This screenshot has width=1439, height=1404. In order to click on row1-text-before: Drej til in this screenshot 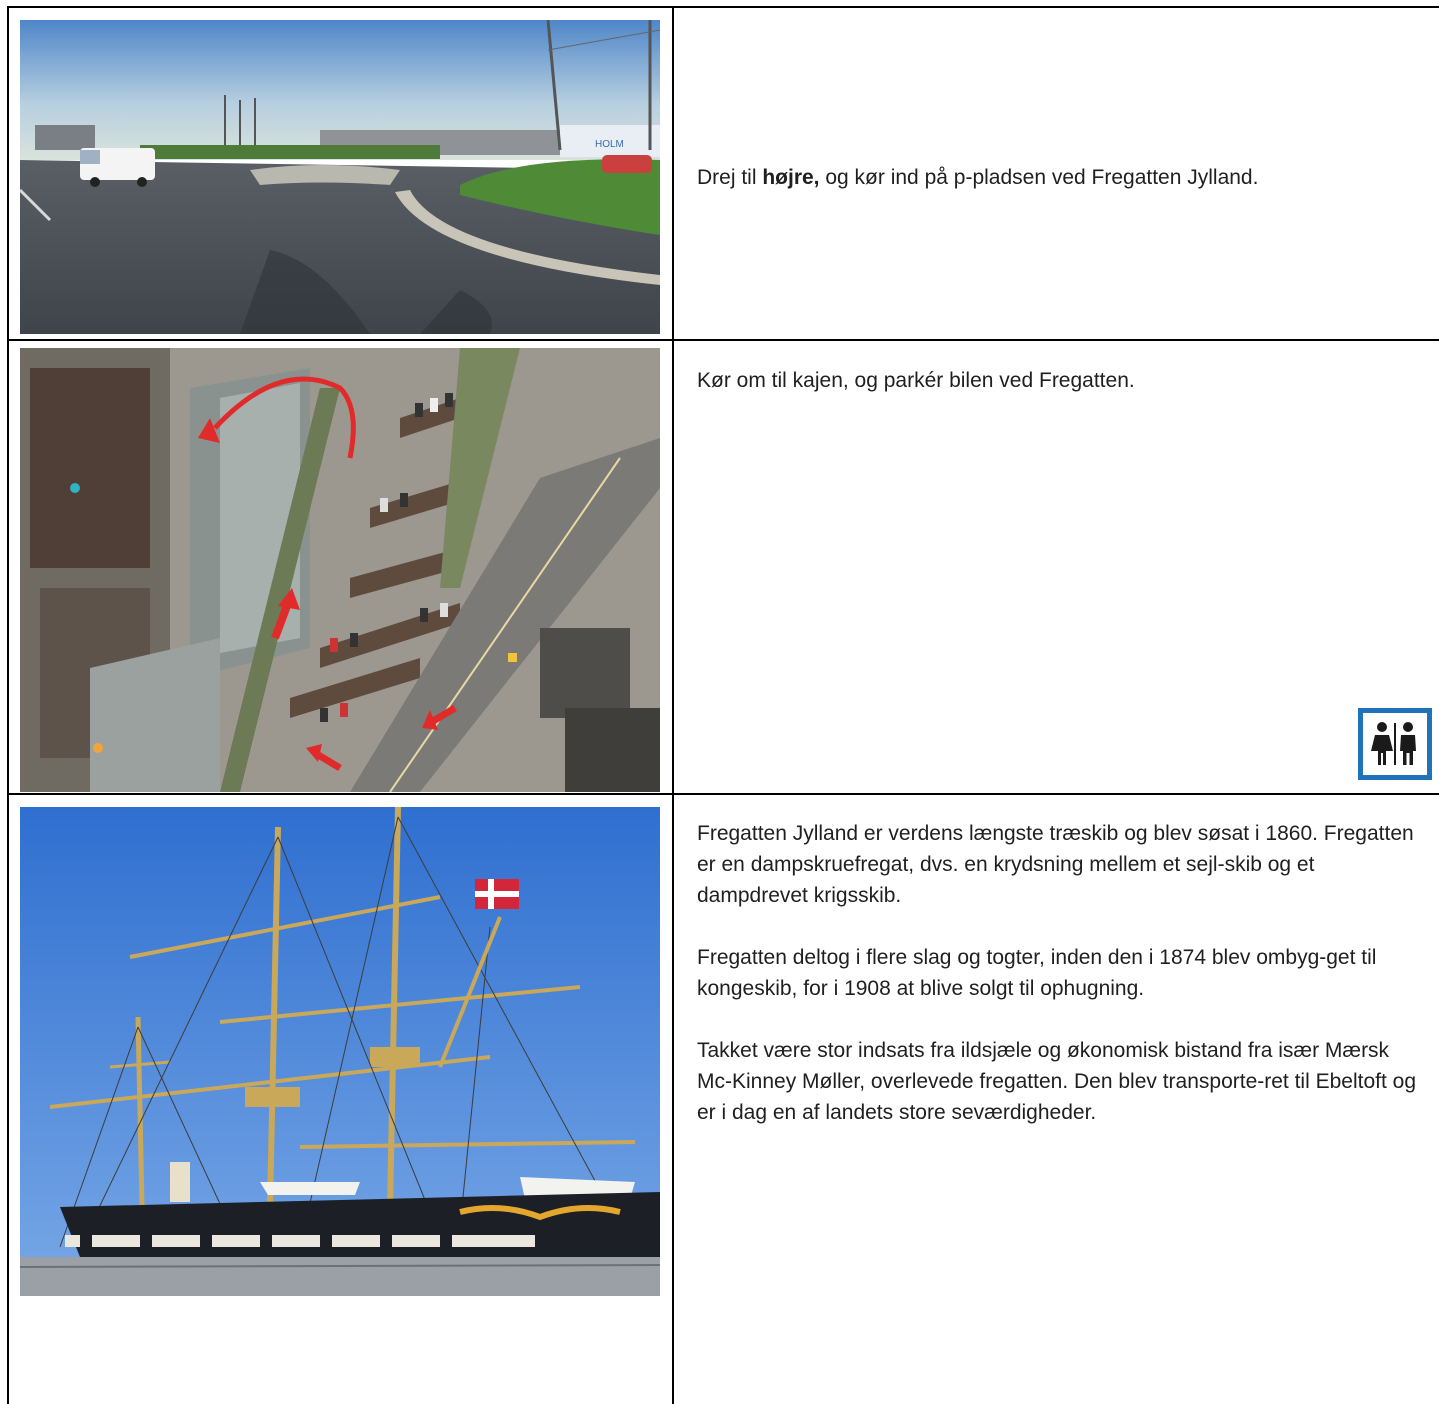, I will do `click(730, 177)`.